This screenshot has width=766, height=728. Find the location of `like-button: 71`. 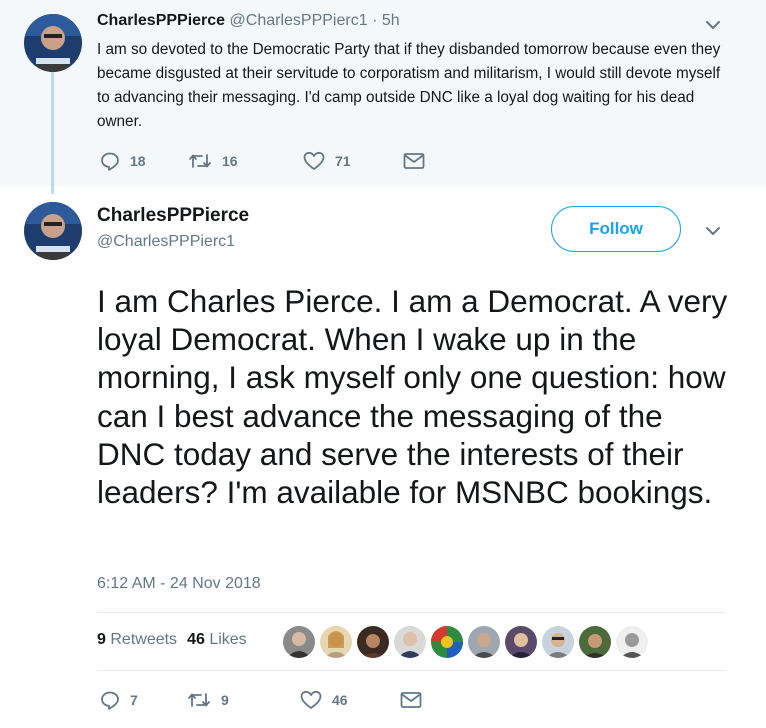

like-button: 71 is located at coordinates (353, 161).